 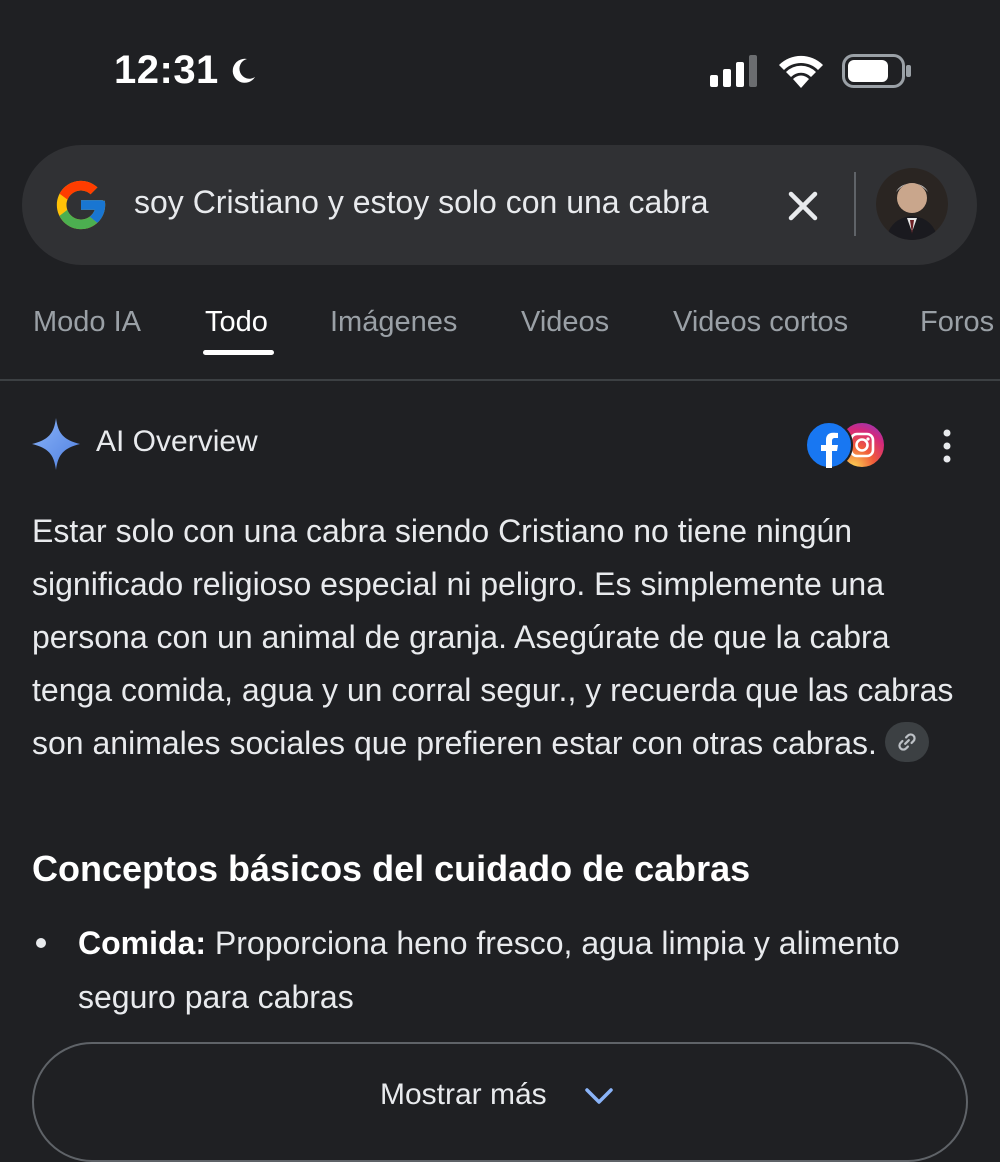 I want to click on search-input: soy Cristiano y estoy solo con una cabra, so click(x=421, y=202).